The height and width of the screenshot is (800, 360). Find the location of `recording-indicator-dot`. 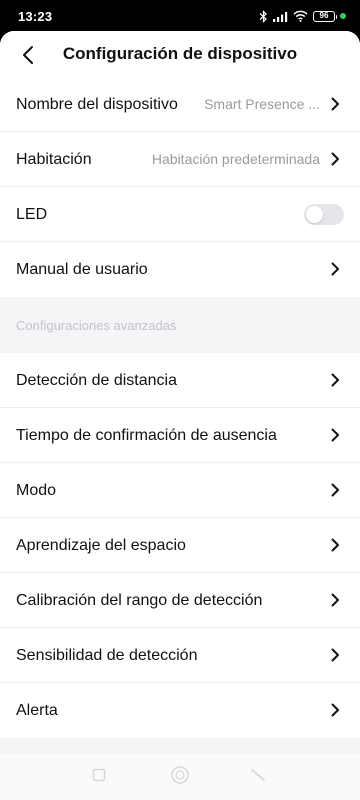

recording-indicator-dot is located at coordinates (343, 16).